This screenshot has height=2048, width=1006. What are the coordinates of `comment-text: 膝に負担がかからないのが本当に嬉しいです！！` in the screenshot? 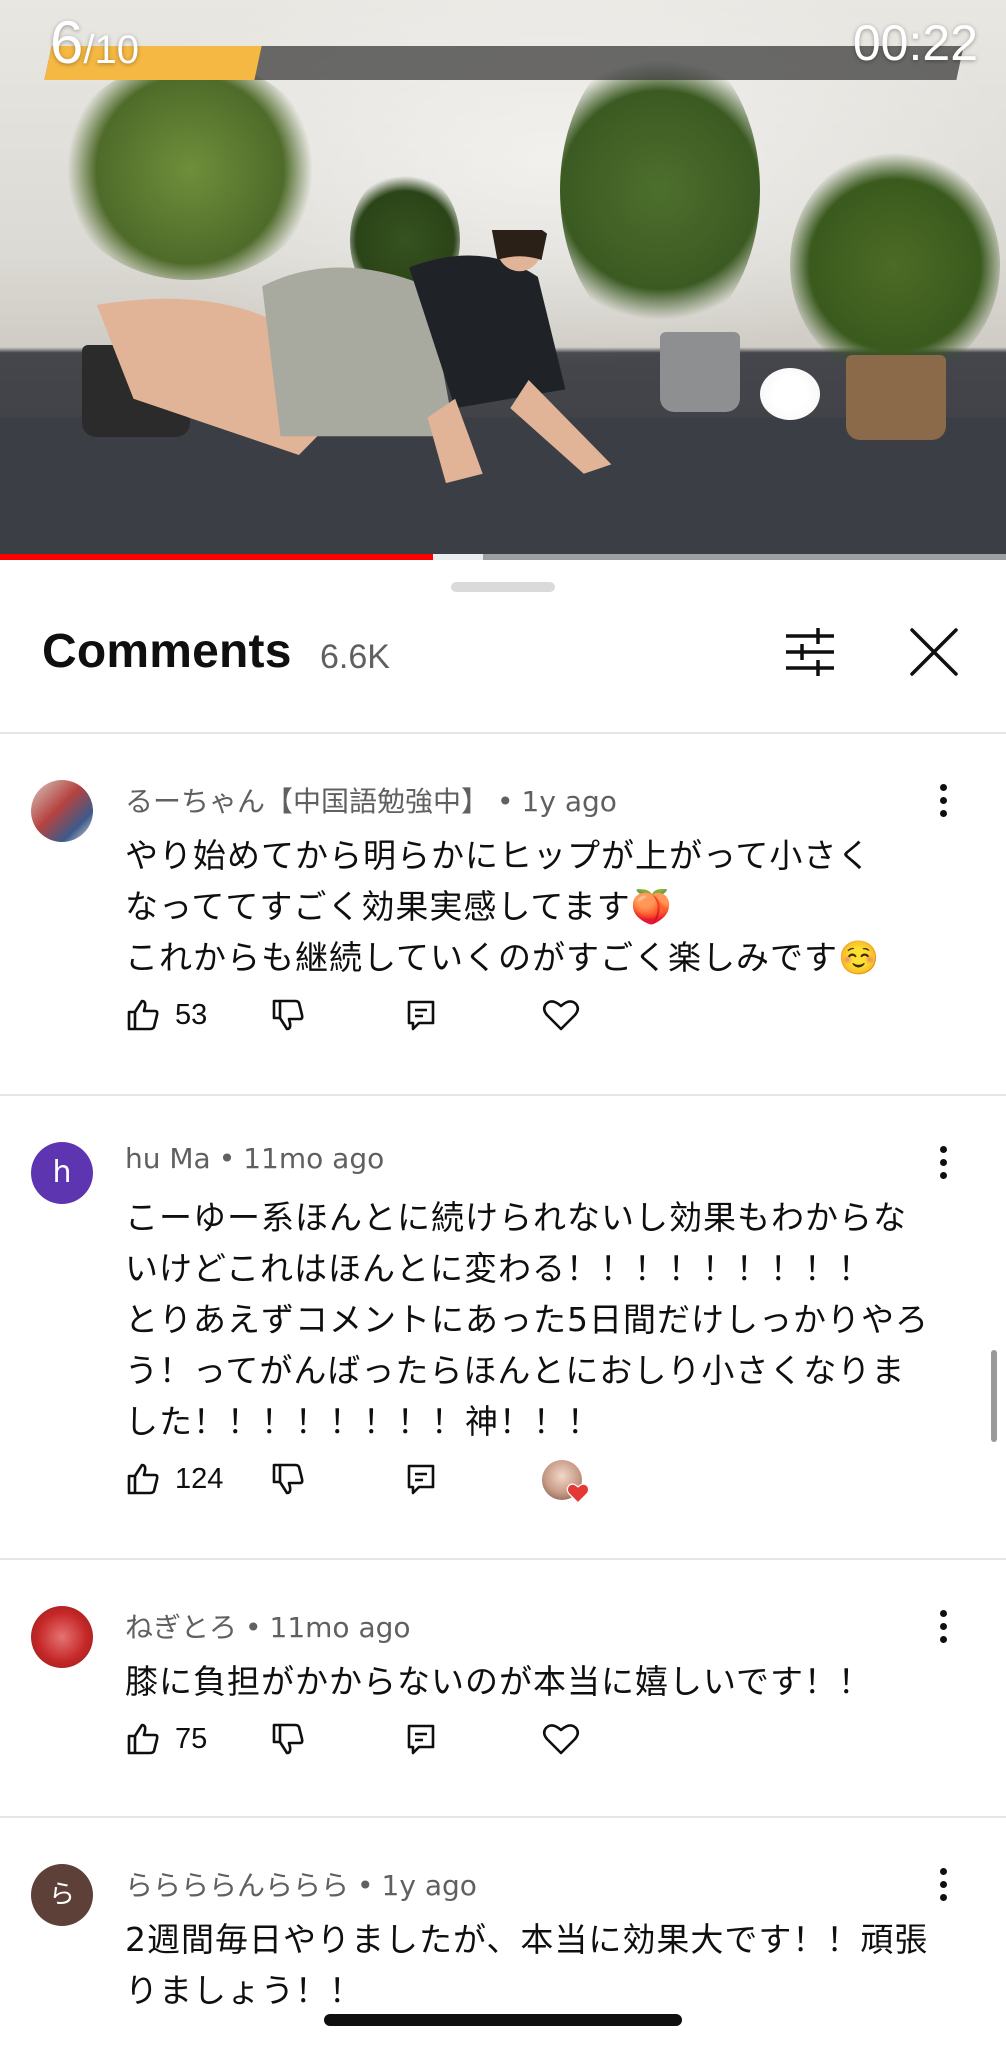 It's located at (535, 1681).